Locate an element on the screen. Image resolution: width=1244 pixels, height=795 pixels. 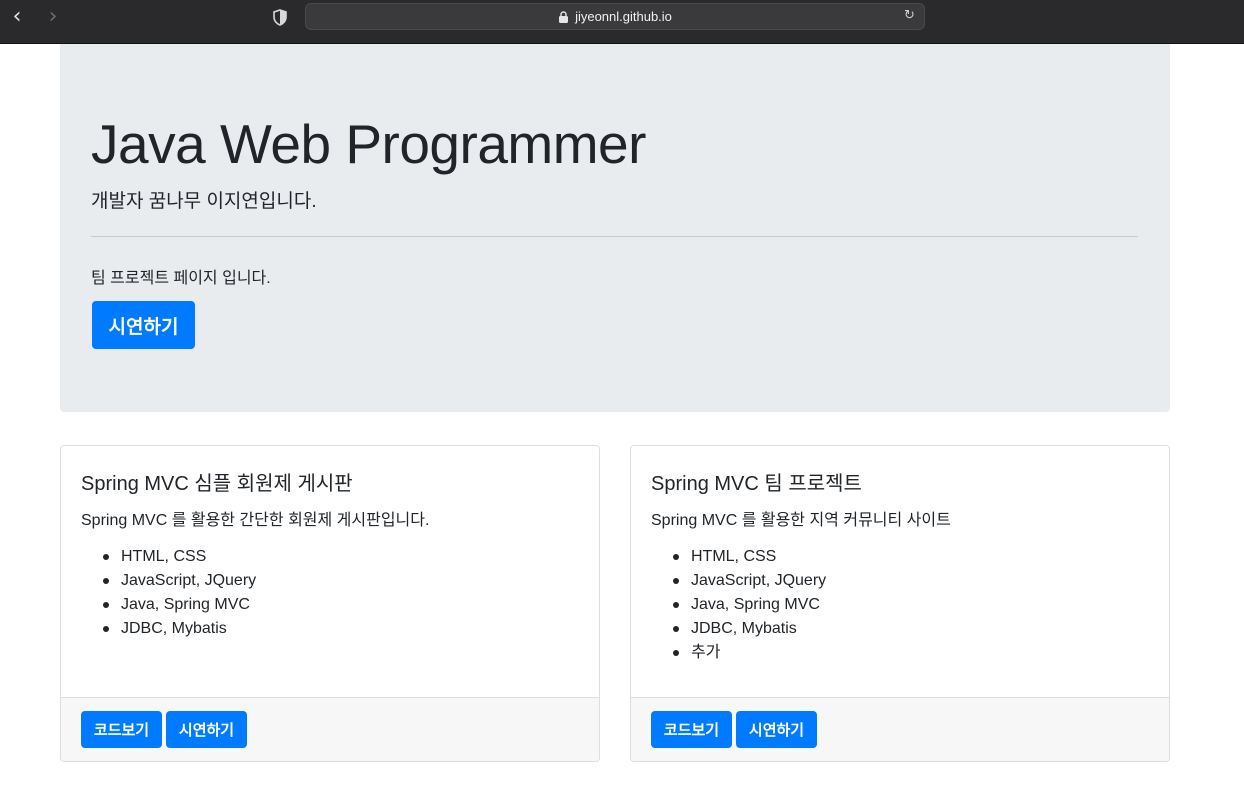
reload-icon: ↻ is located at coordinates (911, 16).